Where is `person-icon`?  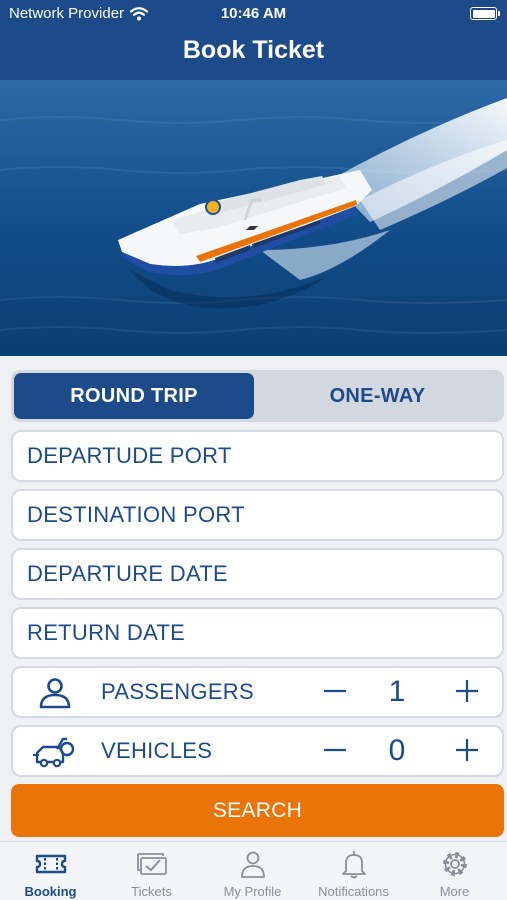 person-icon is located at coordinates (55, 693).